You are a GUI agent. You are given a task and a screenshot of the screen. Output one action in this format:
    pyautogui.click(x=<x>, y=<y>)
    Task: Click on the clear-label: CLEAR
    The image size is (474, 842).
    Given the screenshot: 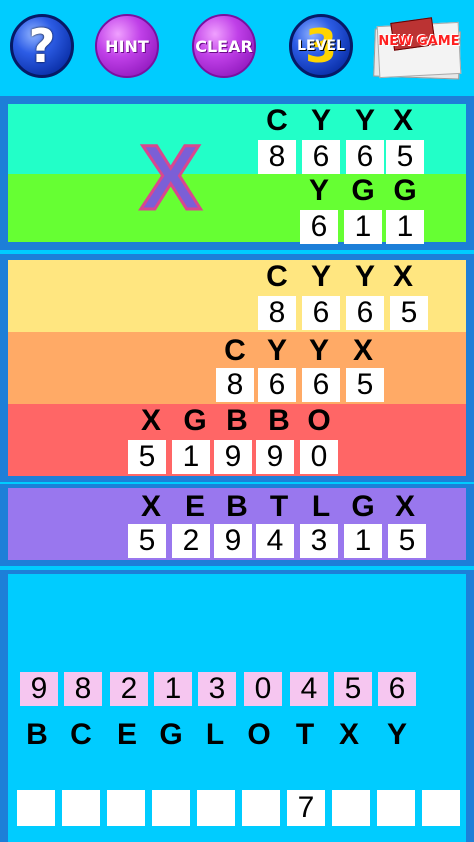 What is the action you would take?
    pyautogui.click(x=224, y=46)
    